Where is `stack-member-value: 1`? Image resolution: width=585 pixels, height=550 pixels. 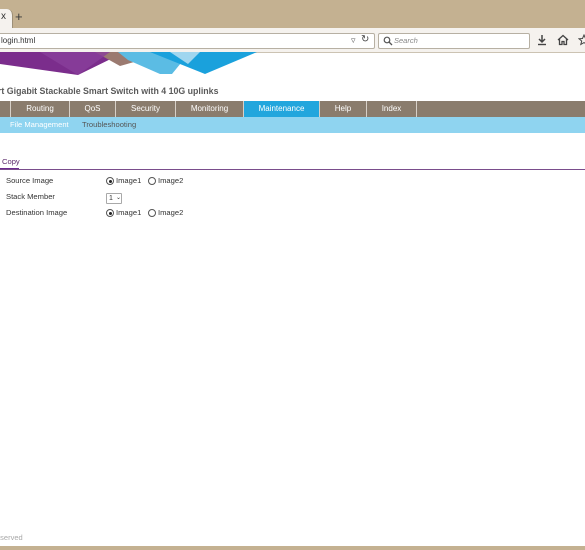
stack-member-value: 1 is located at coordinates (111, 198).